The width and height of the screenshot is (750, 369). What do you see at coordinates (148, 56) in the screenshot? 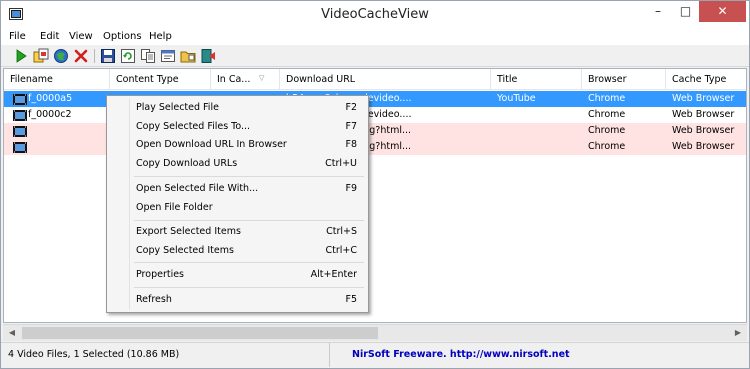
I see `copy-icon` at bounding box center [148, 56].